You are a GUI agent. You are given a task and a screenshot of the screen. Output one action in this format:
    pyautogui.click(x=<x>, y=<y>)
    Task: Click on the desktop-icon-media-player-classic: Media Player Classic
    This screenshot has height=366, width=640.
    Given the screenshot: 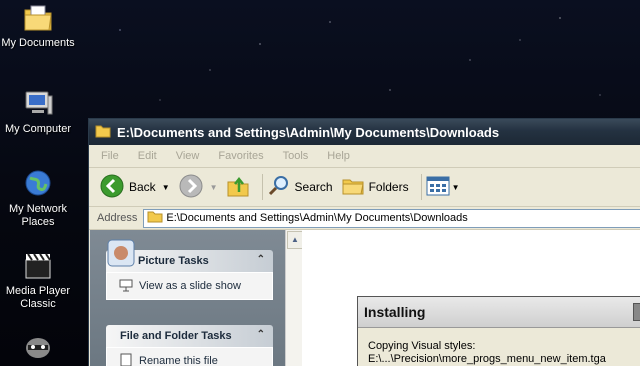 What is the action you would take?
    pyautogui.click(x=39, y=280)
    